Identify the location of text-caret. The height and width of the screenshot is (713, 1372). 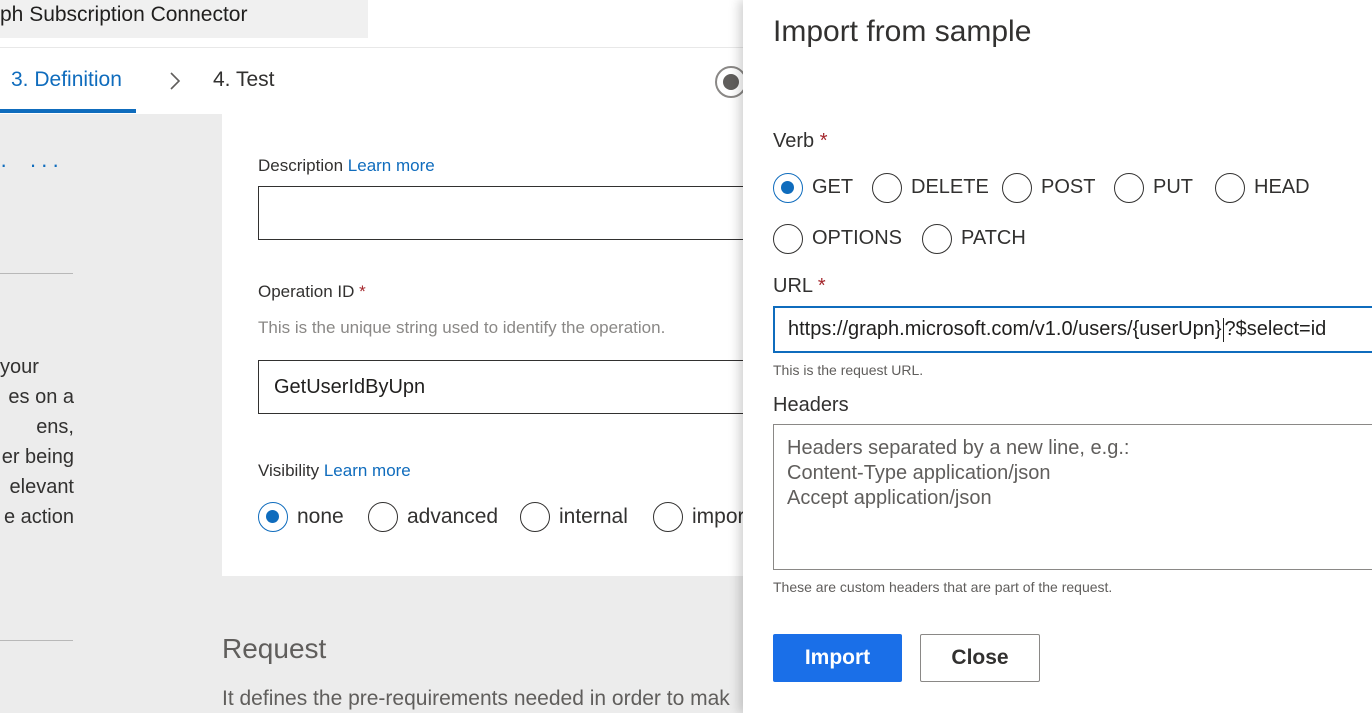
(1223, 329).